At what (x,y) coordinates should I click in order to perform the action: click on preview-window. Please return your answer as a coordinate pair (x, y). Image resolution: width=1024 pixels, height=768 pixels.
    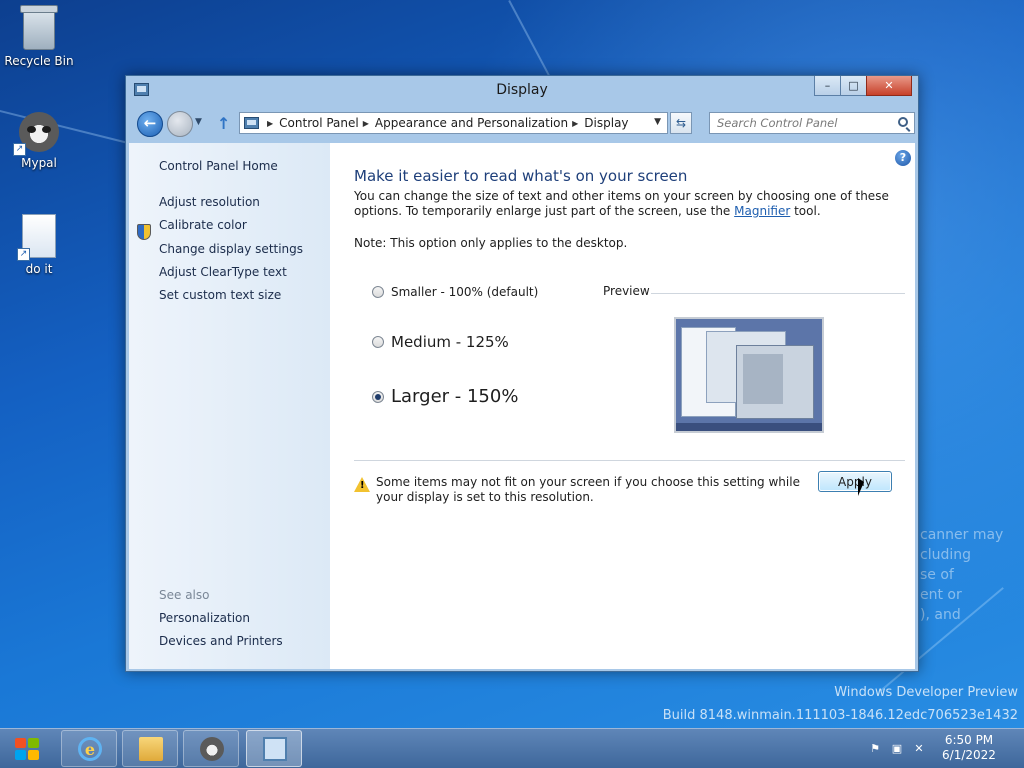
    Looking at the image, I should click on (775, 382).